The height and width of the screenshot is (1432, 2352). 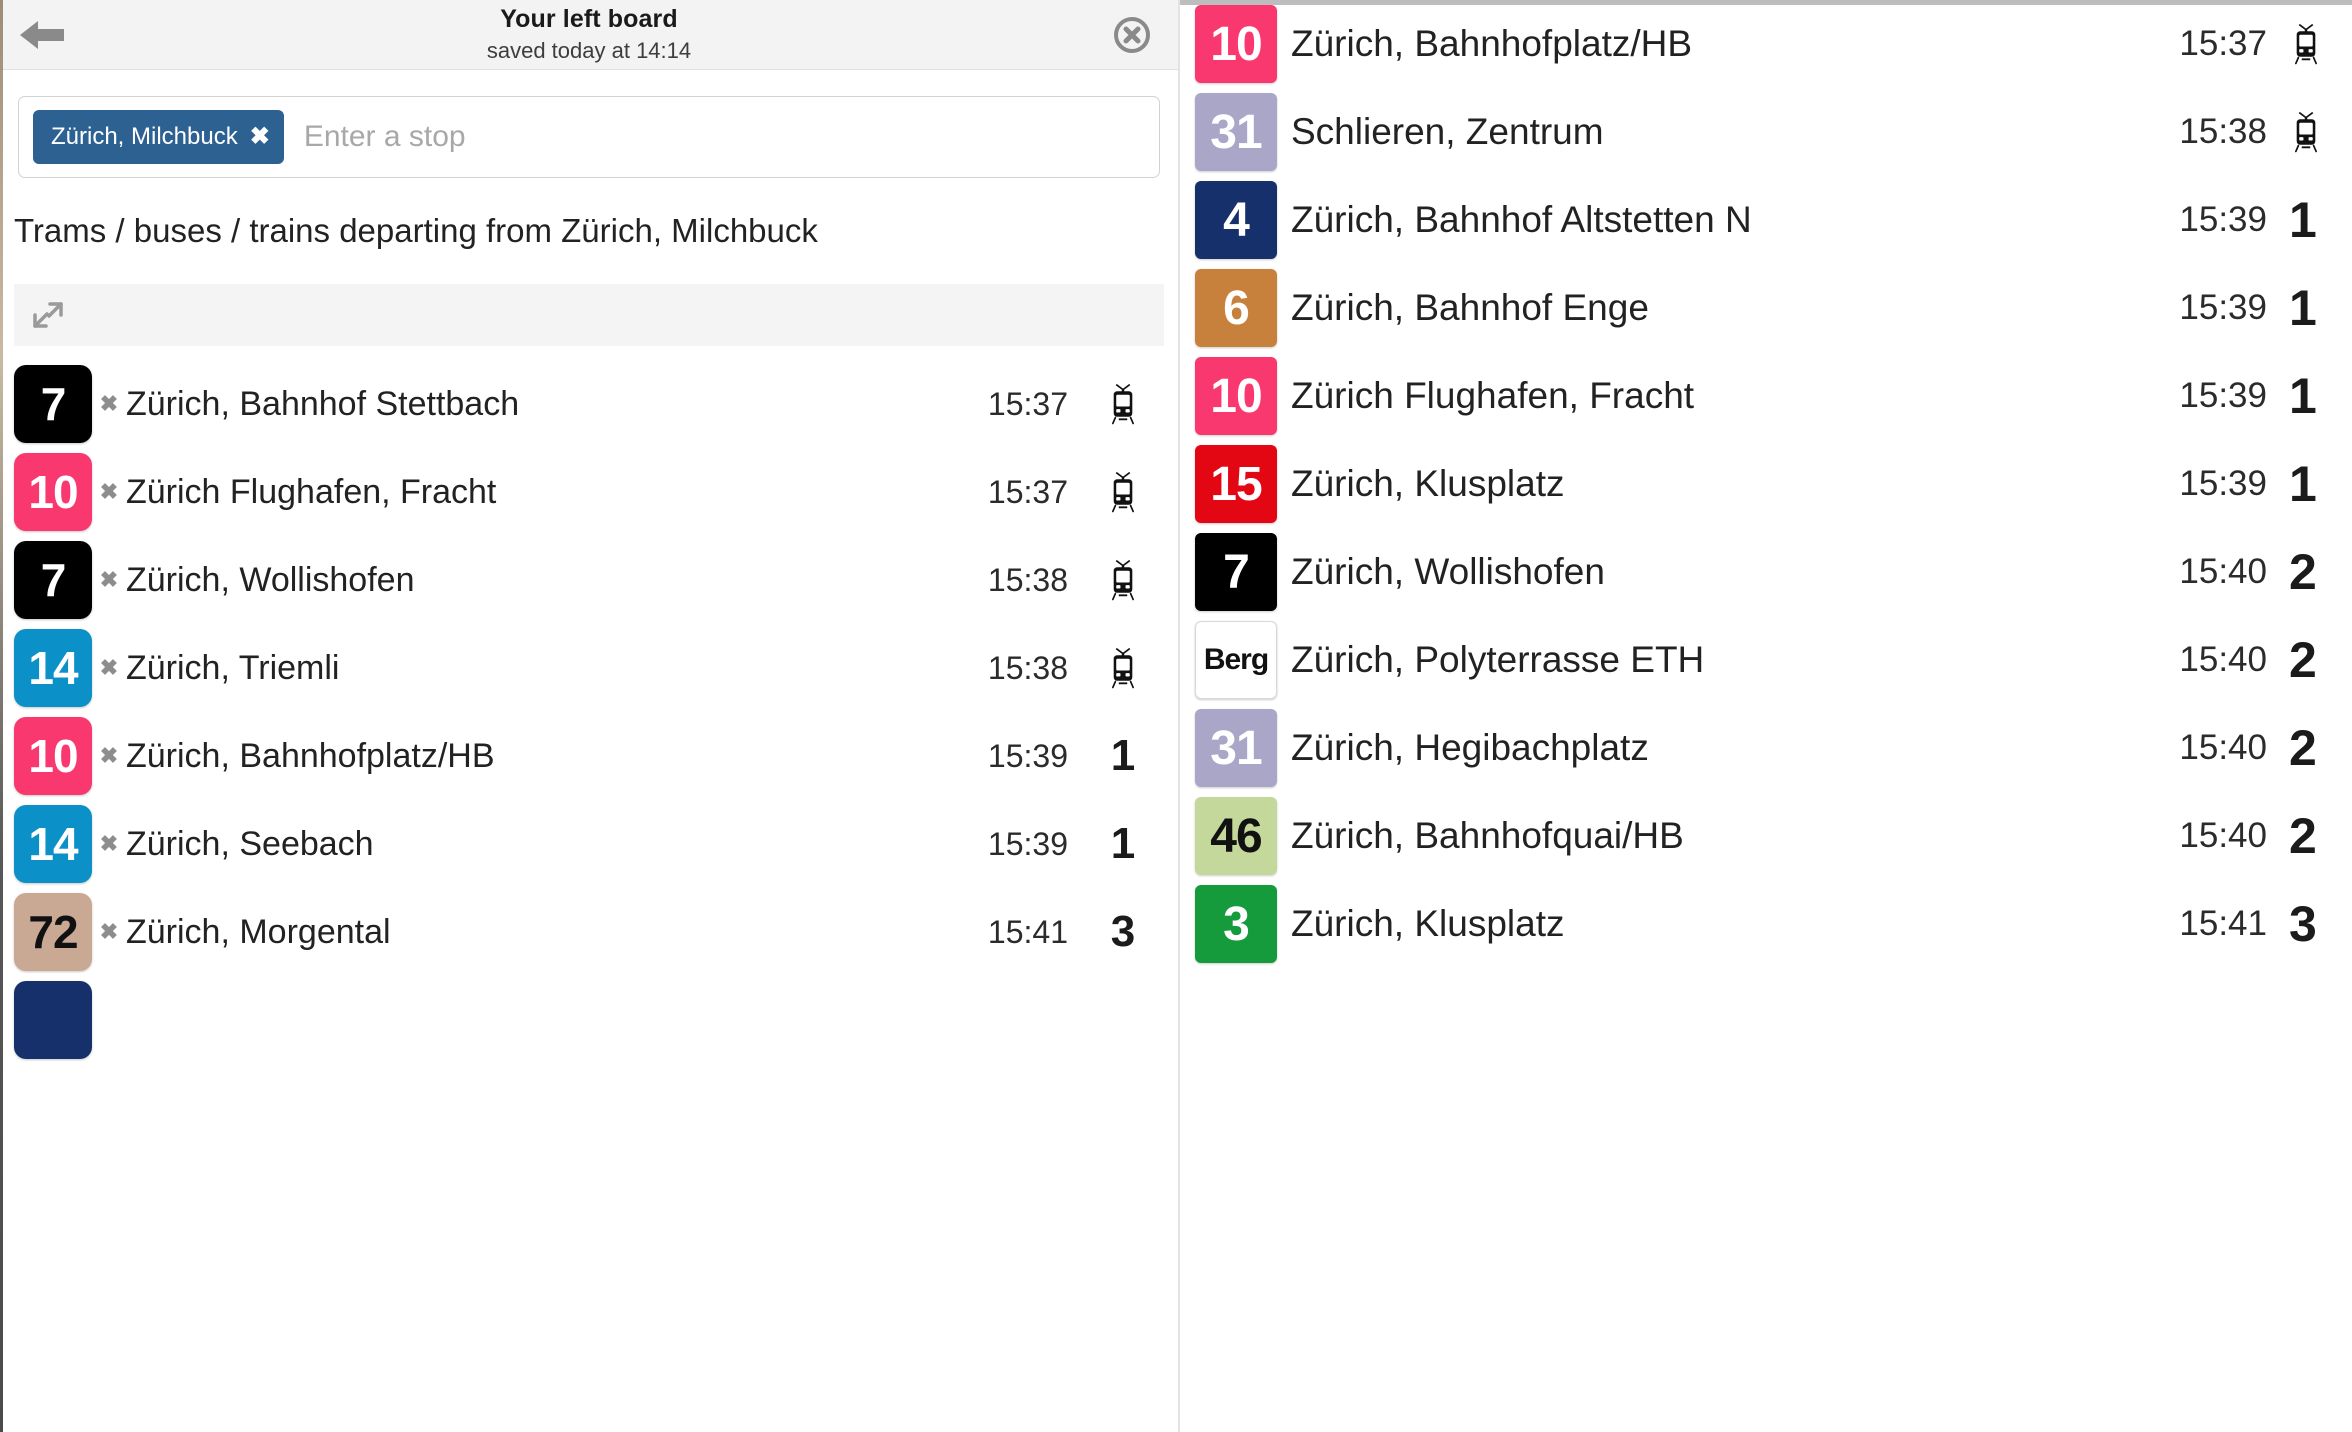 What do you see at coordinates (53, 668) in the screenshot?
I see `line-number-badge: 14` at bounding box center [53, 668].